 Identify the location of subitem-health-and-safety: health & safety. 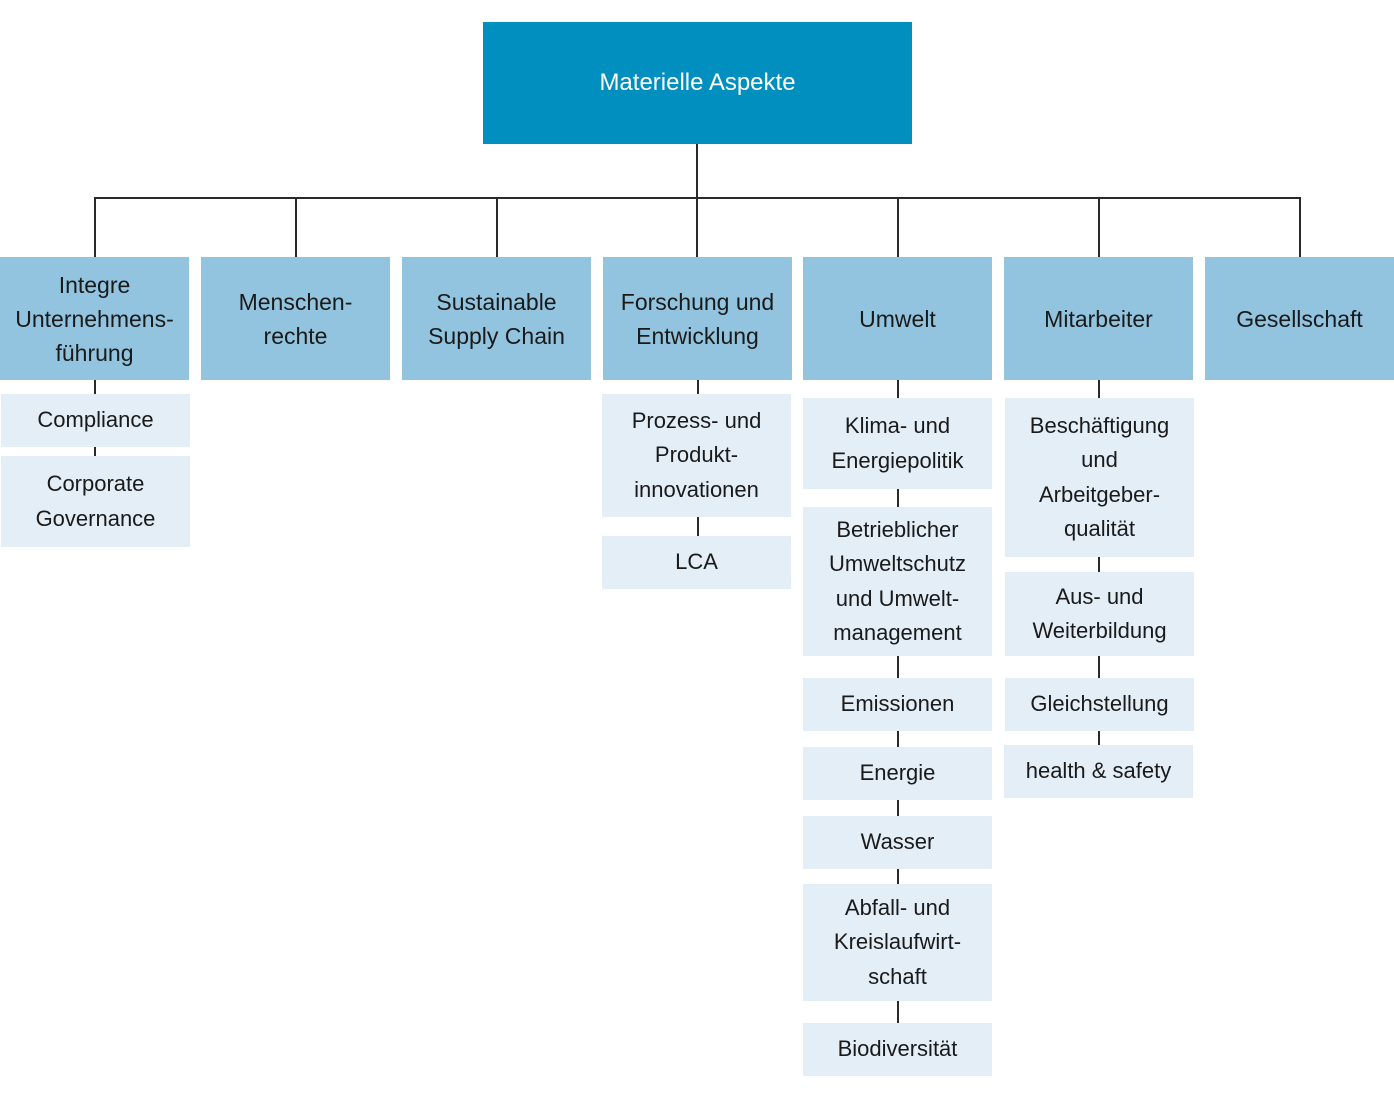
(1098, 771).